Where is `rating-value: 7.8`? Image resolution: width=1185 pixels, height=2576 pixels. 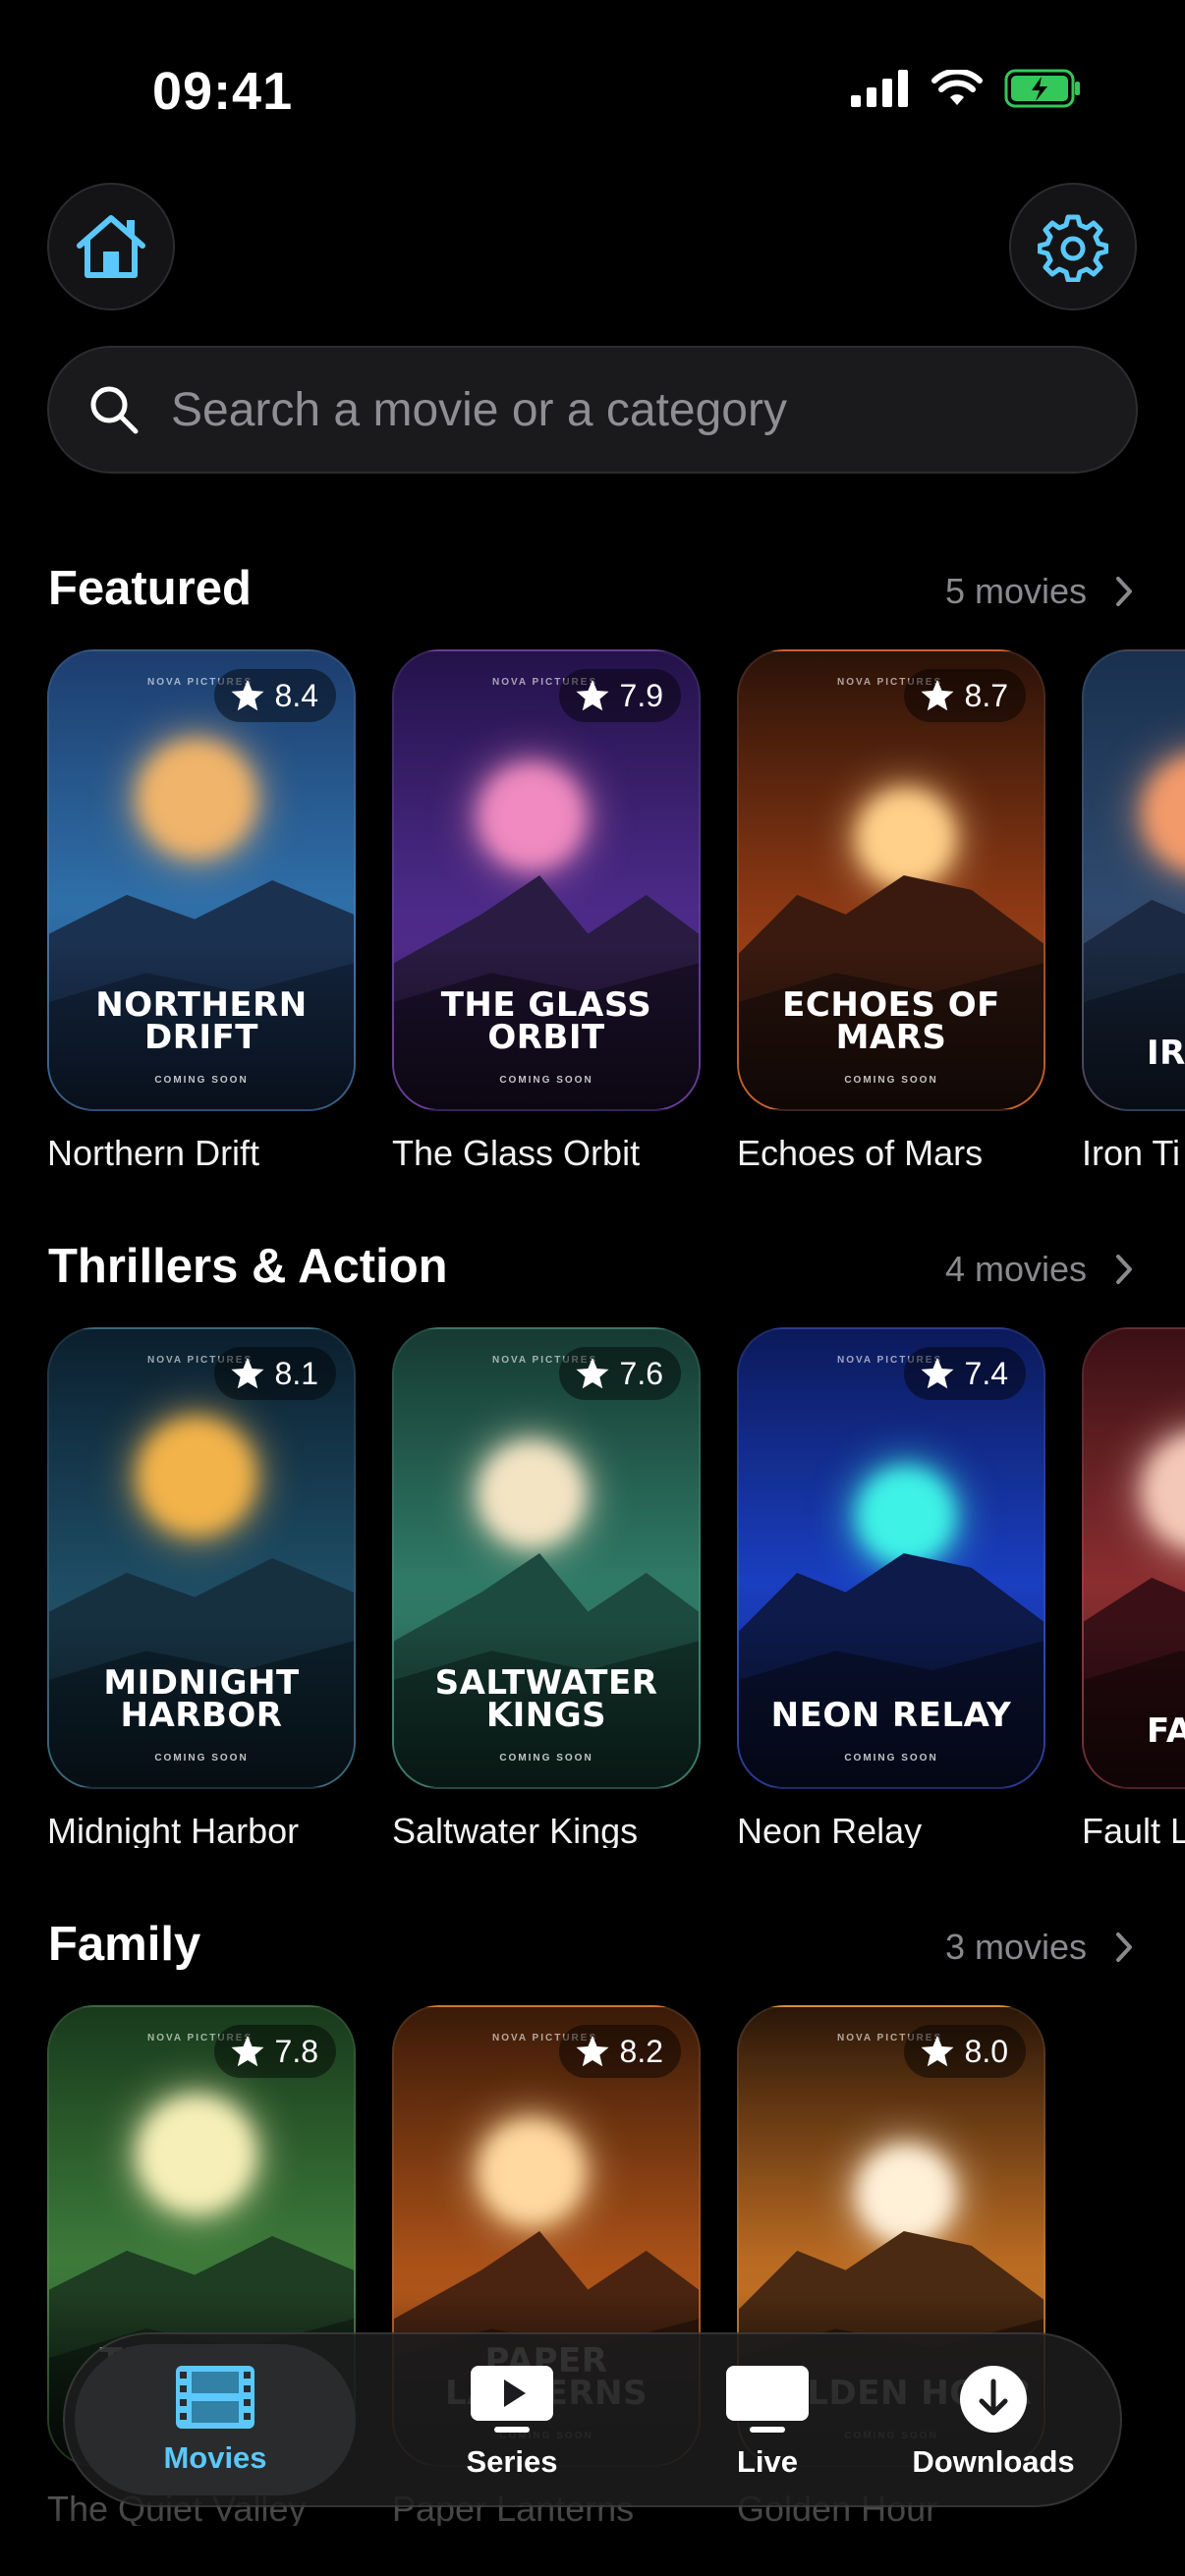 rating-value: 7.8 is located at coordinates (296, 2051).